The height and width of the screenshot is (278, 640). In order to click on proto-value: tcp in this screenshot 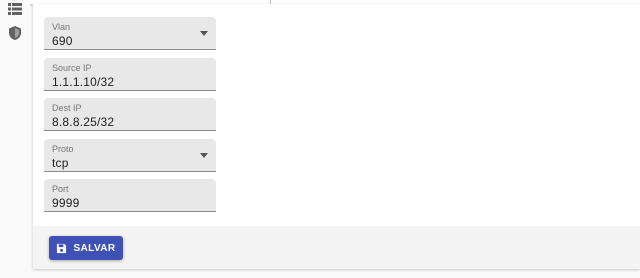, I will do `click(60, 163)`.